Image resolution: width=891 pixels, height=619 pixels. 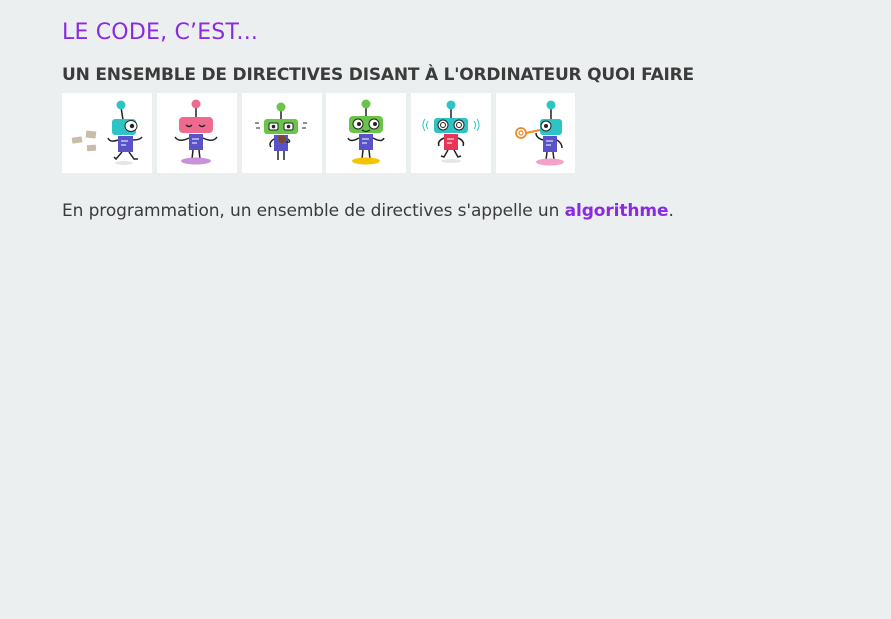 I want to click on robot-card-trumpet, so click(x=535, y=133).